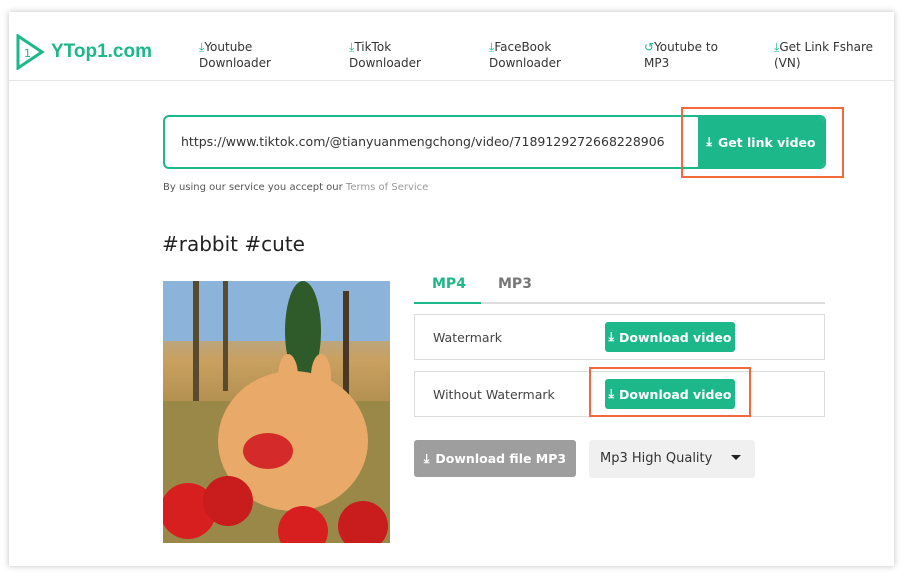 This screenshot has height=577, width=904. What do you see at coordinates (657, 63) in the screenshot?
I see `nav-label: MP3` at bounding box center [657, 63].